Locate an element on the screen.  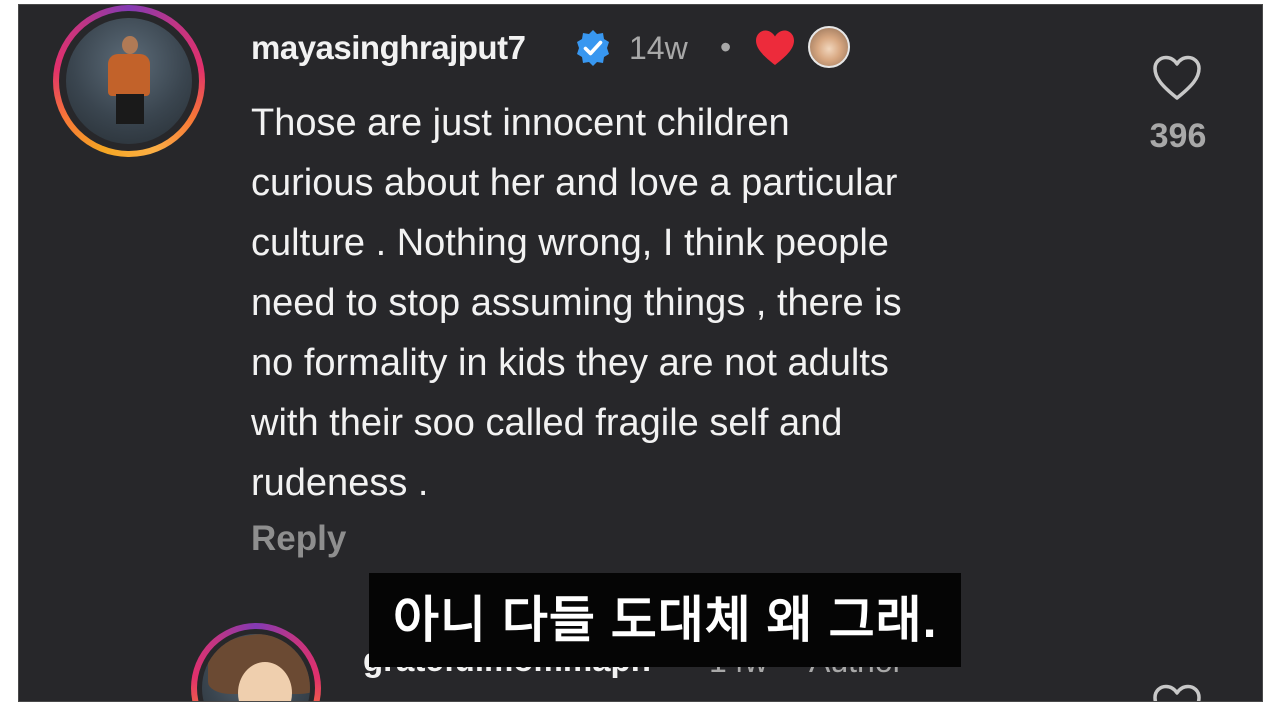
like-count: 396 is located at coordinates (1178, 136).